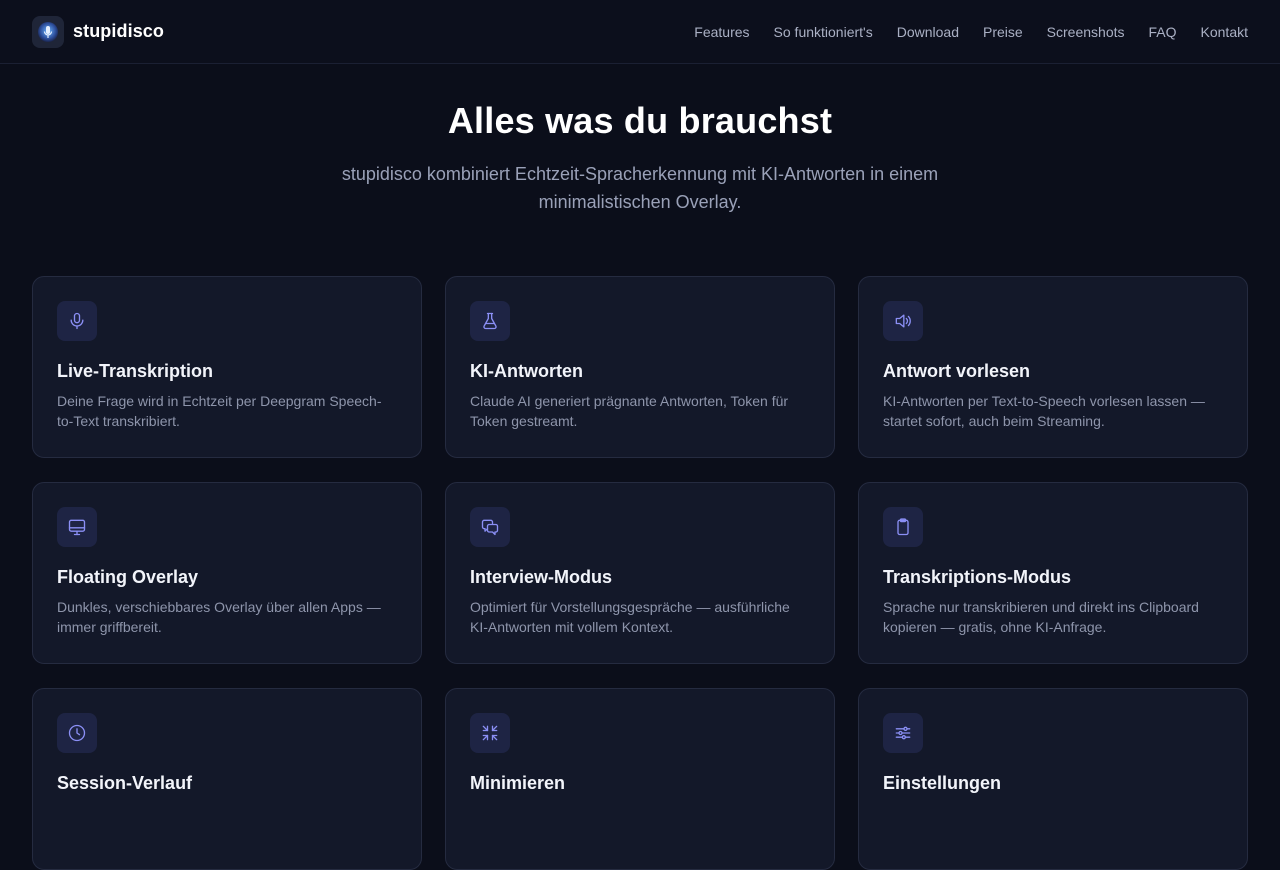 This screenshot has width=1280, height=870. Describe the element at coordinates (490, 527) in the screenshot. I see `chat-bubbles-icon` at that location.